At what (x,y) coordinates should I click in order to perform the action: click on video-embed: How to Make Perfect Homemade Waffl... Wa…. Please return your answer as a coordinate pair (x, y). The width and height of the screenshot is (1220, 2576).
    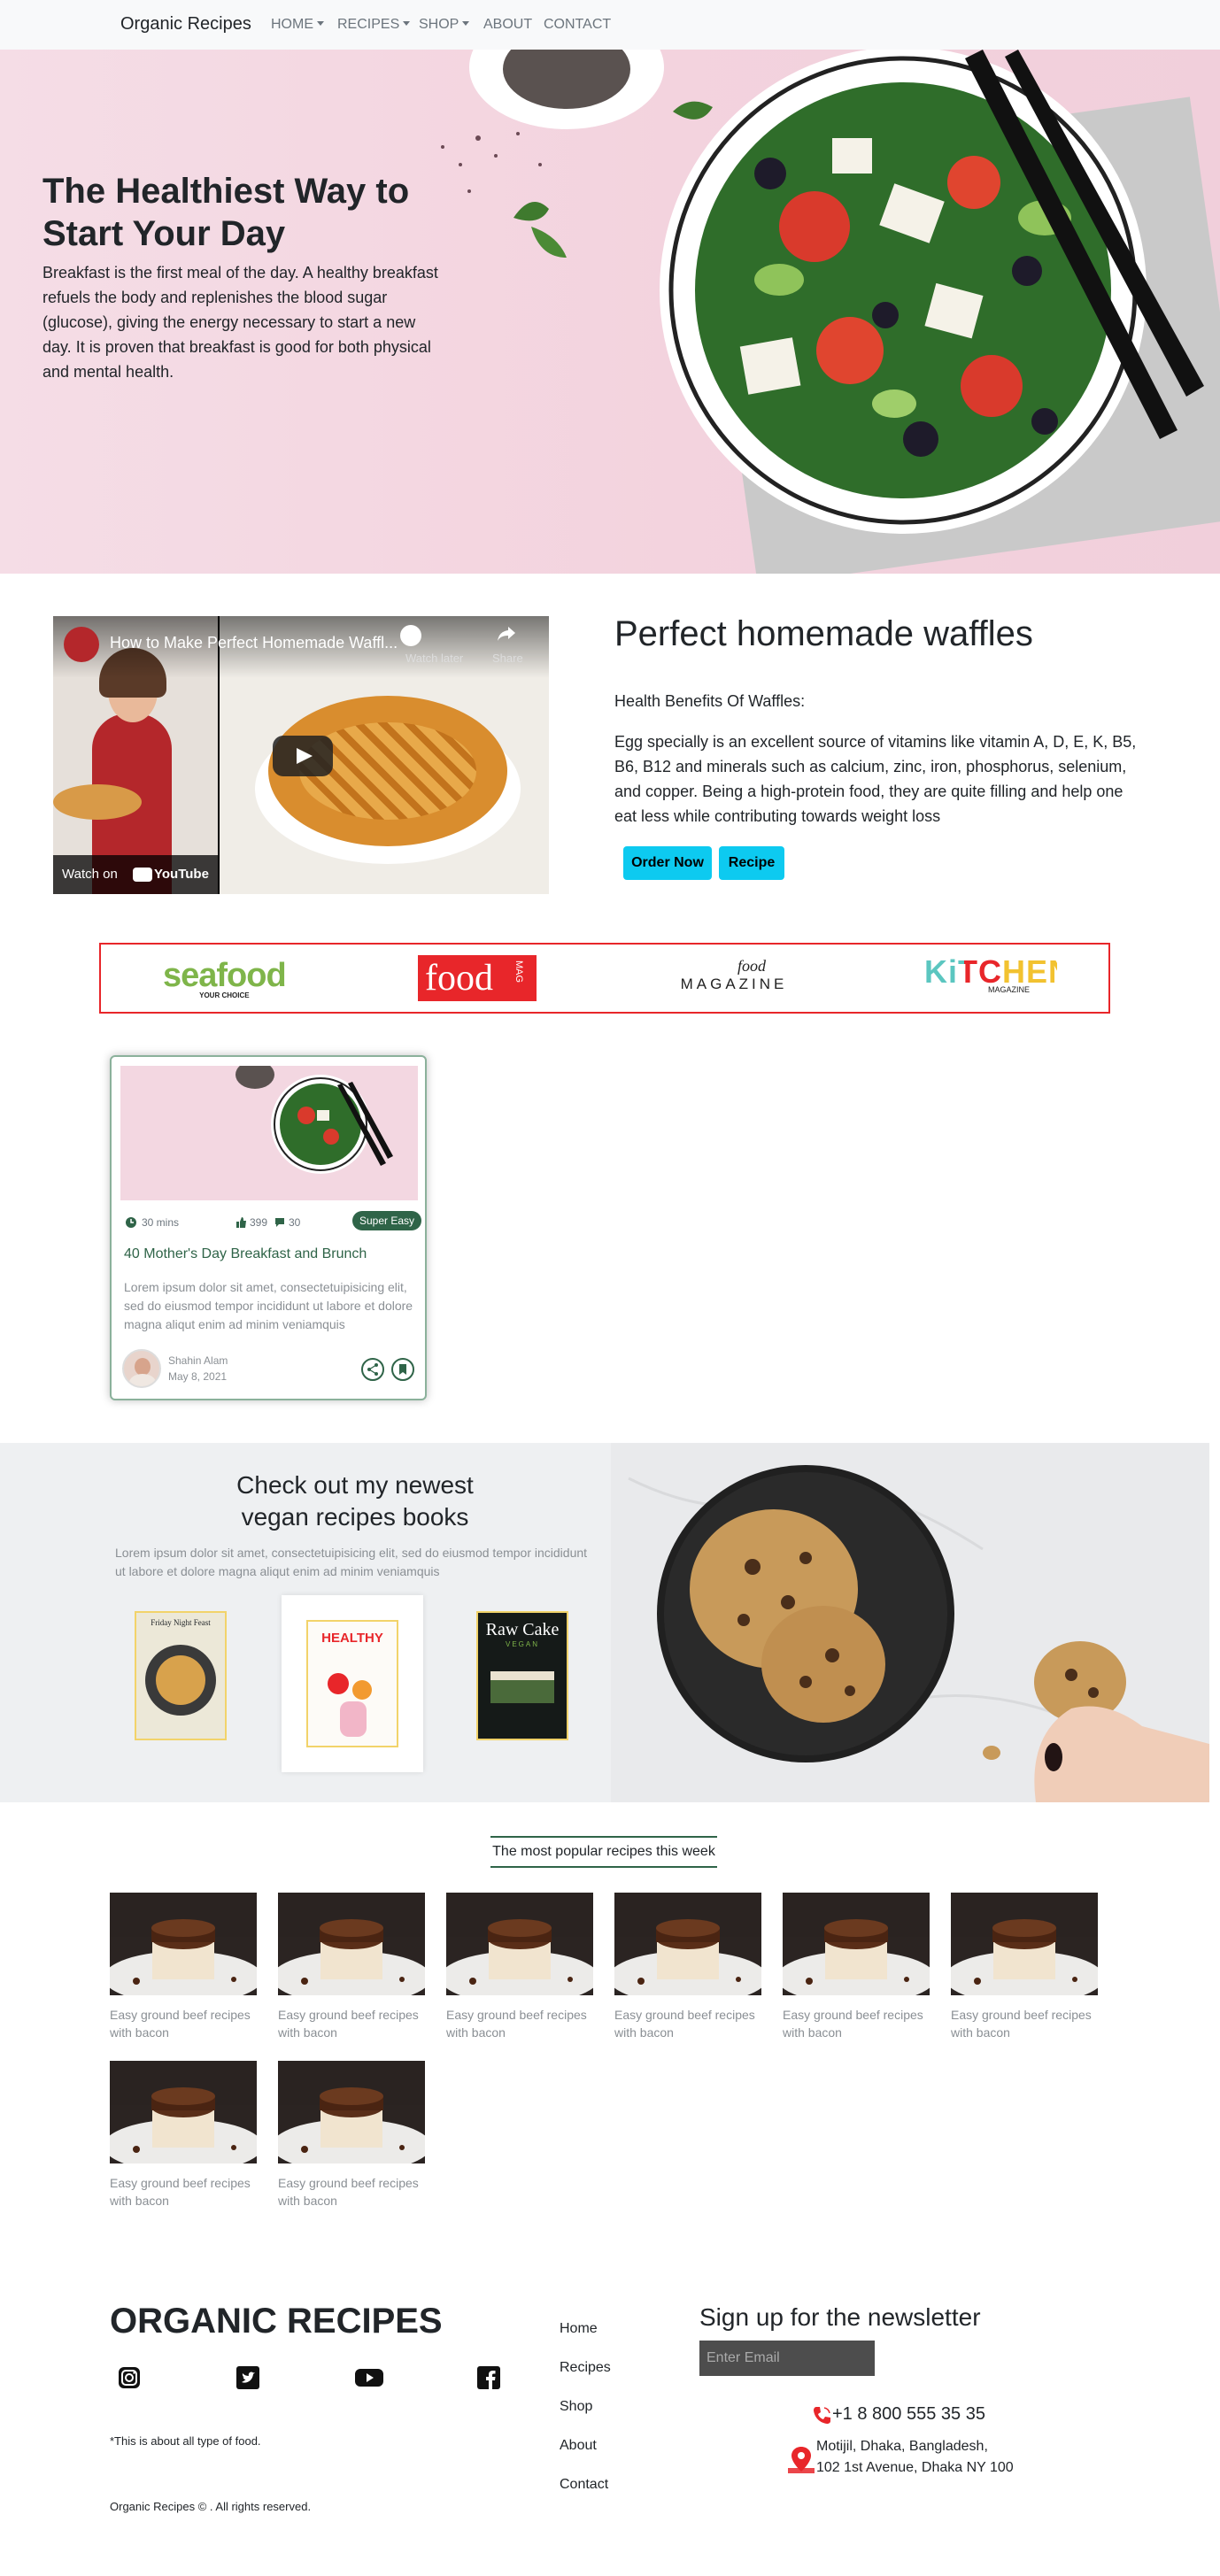
    Looking at the image, I should click on (301, 755).